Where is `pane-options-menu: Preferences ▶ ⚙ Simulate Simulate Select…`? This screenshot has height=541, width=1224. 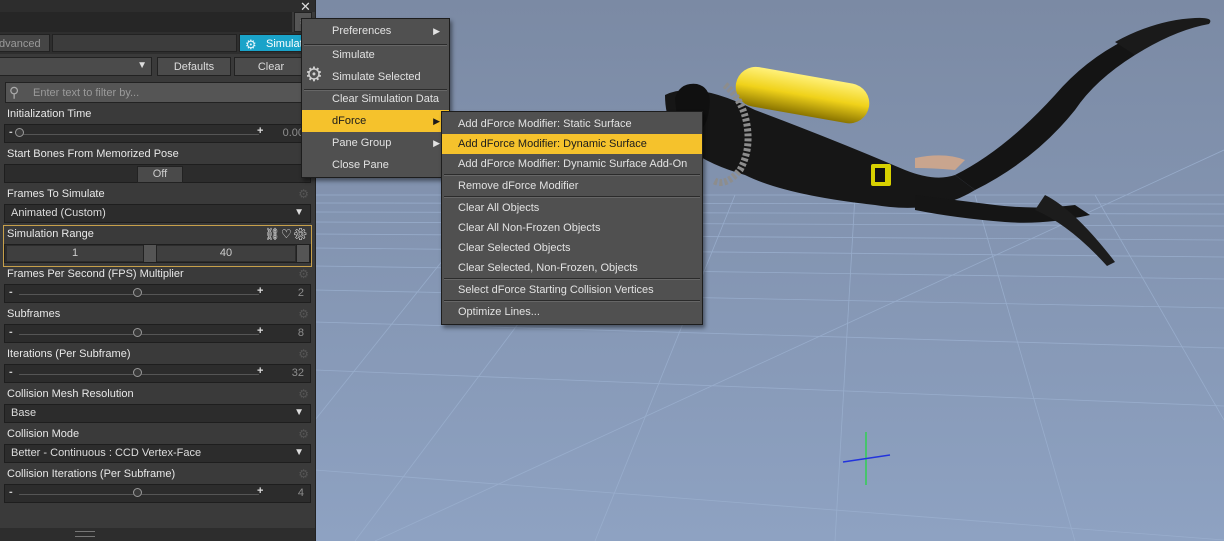
pane-options-menu: Preferences ▶ ⚙ Simulate Simulate Select… is located at coordinates (375, 98).